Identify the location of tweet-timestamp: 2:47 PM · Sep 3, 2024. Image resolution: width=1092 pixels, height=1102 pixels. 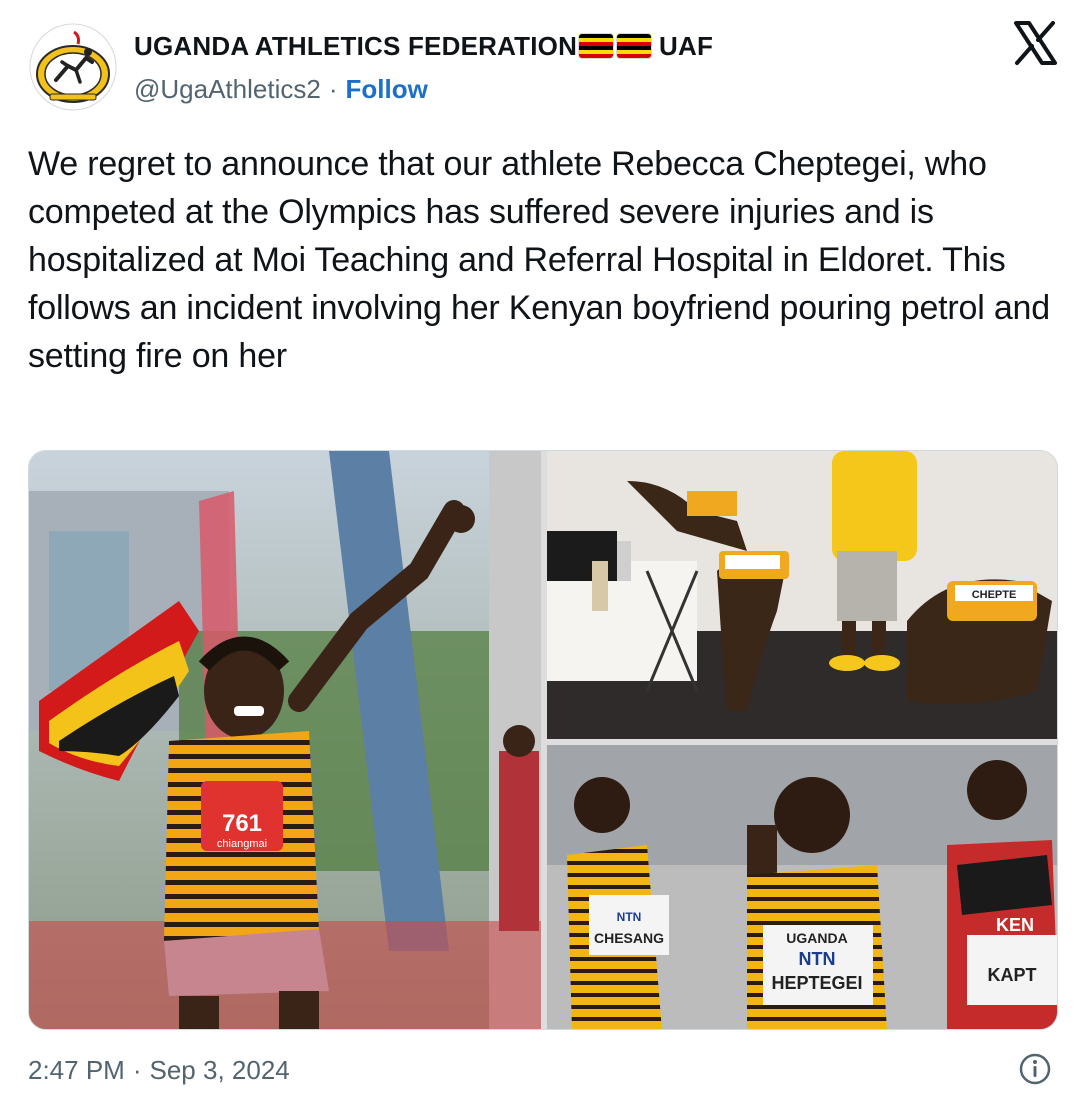
(159, 1070).